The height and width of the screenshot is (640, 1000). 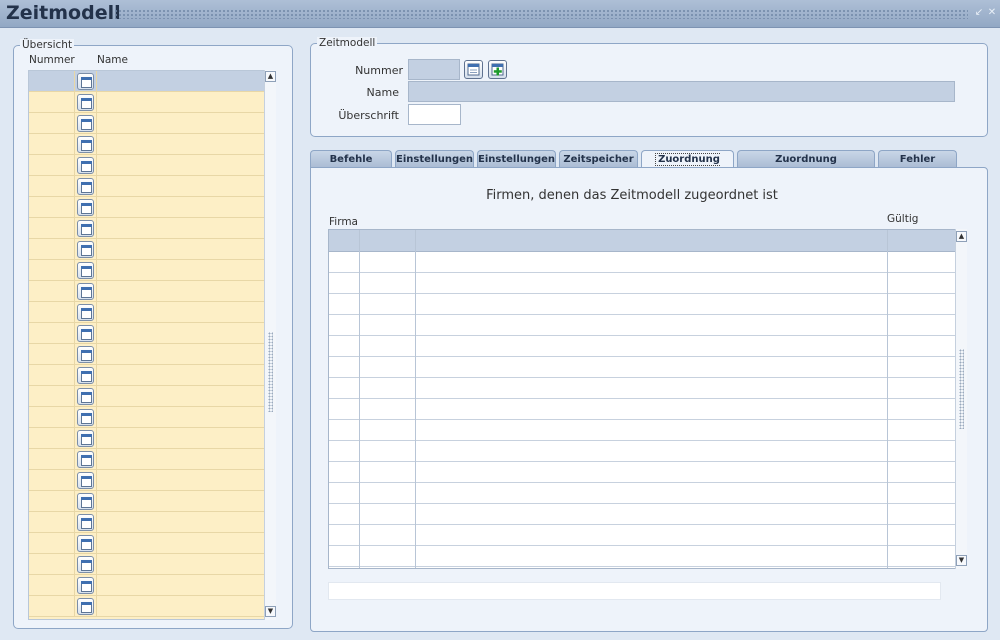 What do you see at coordinates (979, 13) in the screenshot?
I see `minimize-icon: ↙` at bounding box center [979, 13].